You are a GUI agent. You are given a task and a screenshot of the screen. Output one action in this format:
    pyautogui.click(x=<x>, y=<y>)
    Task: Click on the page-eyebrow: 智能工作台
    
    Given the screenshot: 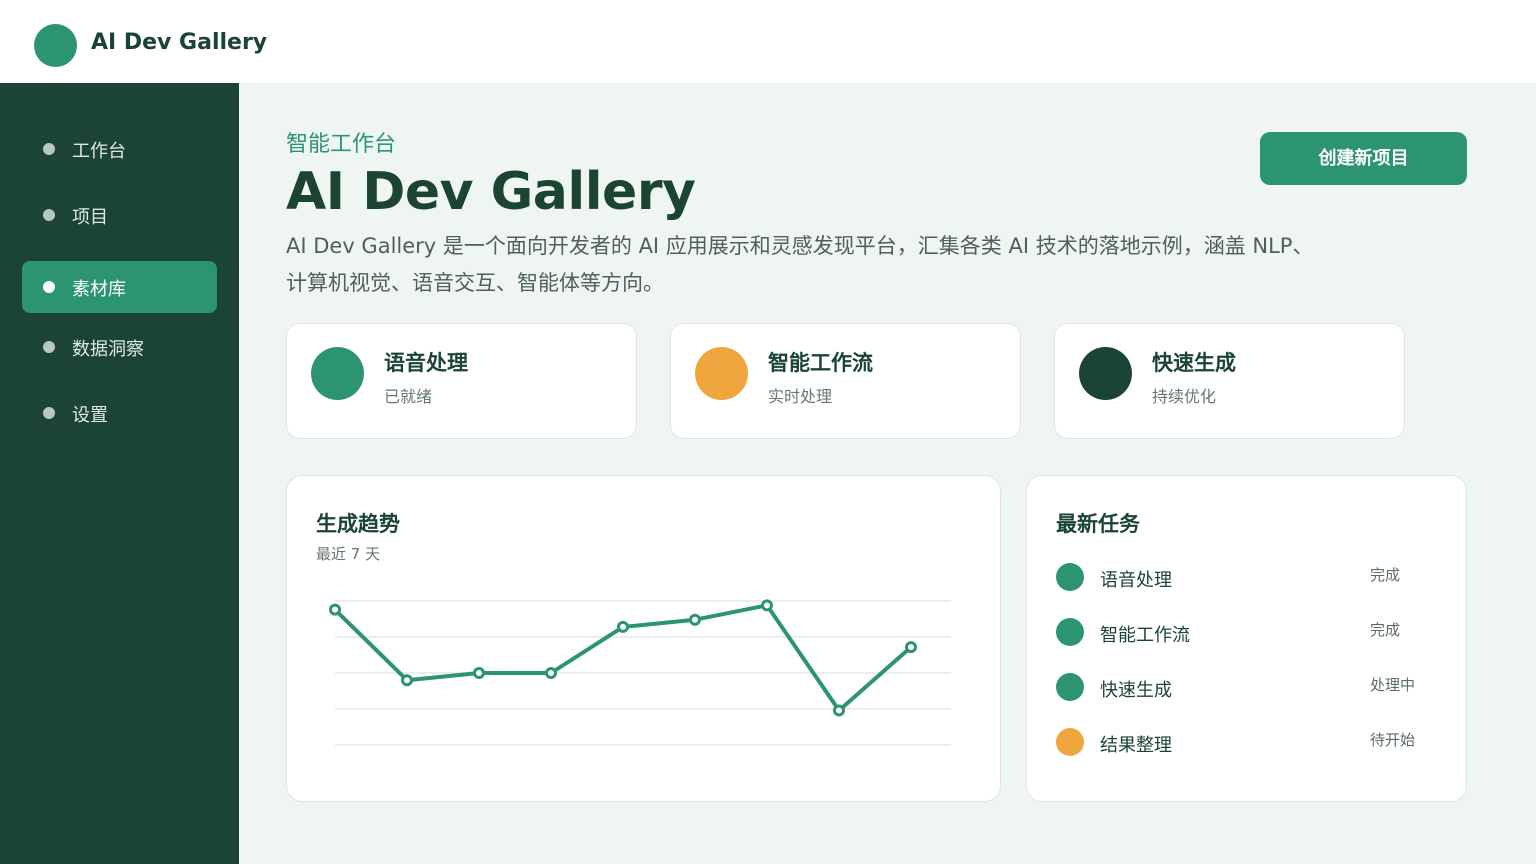 What is the action you would take?
    pyautogui.click(x=341, y=144)
    